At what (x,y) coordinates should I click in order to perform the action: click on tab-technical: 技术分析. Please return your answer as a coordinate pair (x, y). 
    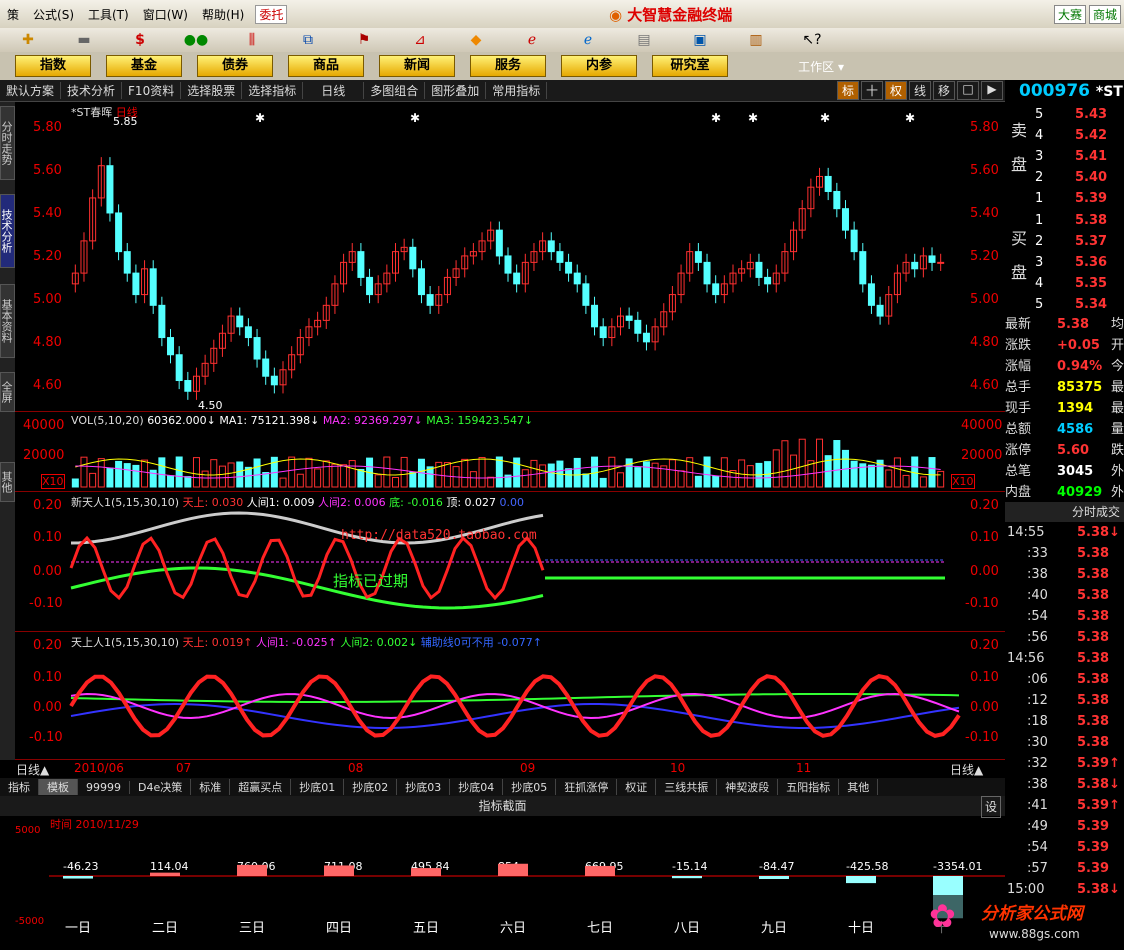
    Looking at the image, I should click on (7, 231).